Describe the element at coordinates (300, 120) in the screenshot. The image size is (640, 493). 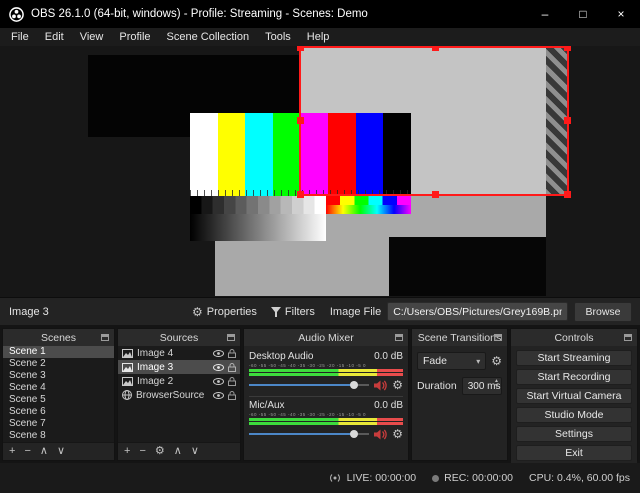
I see `resize-handle-middle-left` at that location.